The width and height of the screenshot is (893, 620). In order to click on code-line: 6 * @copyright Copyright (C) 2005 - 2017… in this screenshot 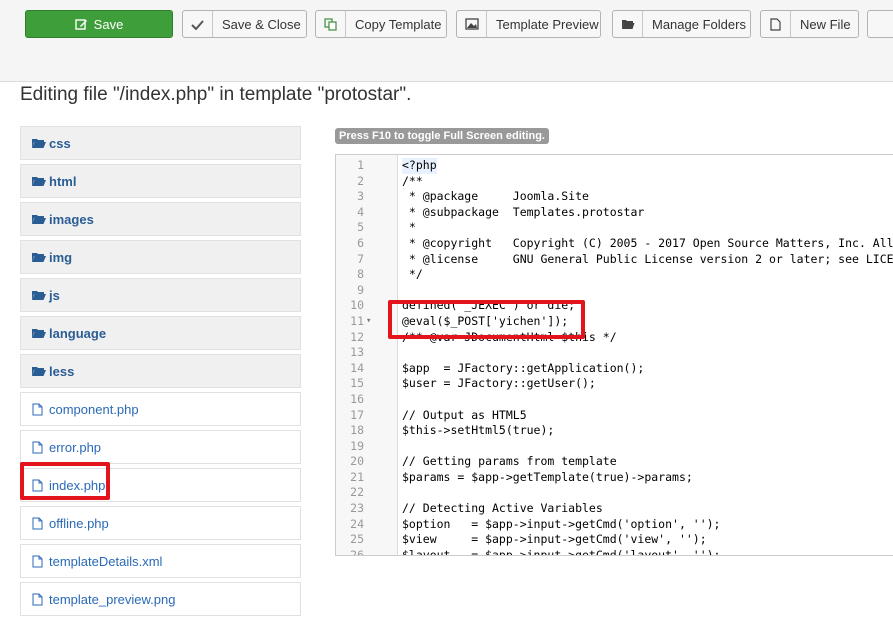, I will do `click(614, 244)`.